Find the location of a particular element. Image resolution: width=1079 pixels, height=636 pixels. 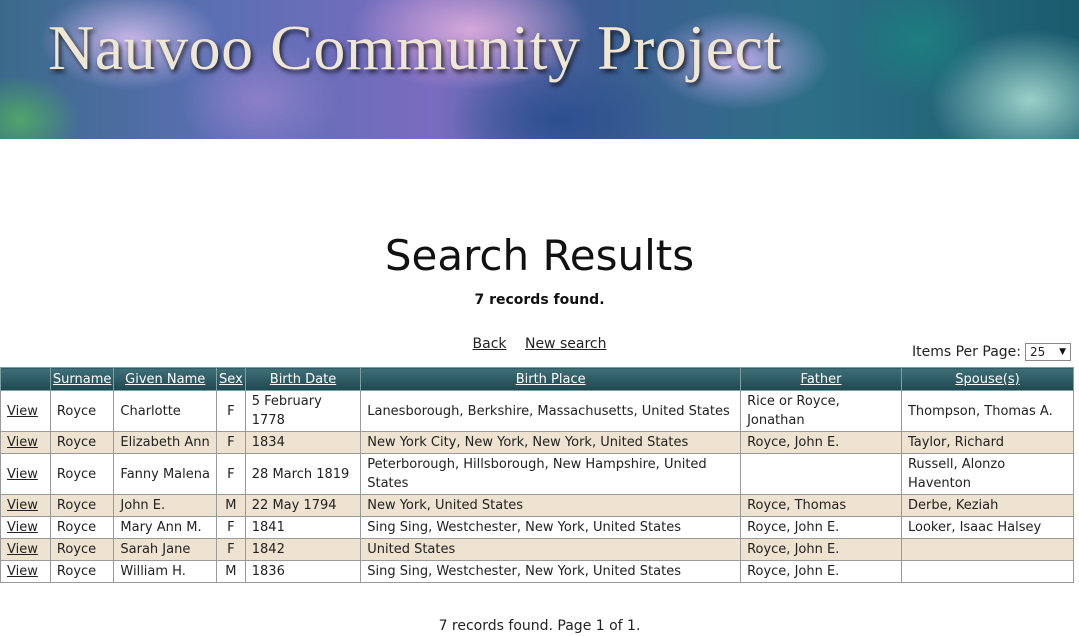

new-search-link: New search is located at coordinates (566, 344).